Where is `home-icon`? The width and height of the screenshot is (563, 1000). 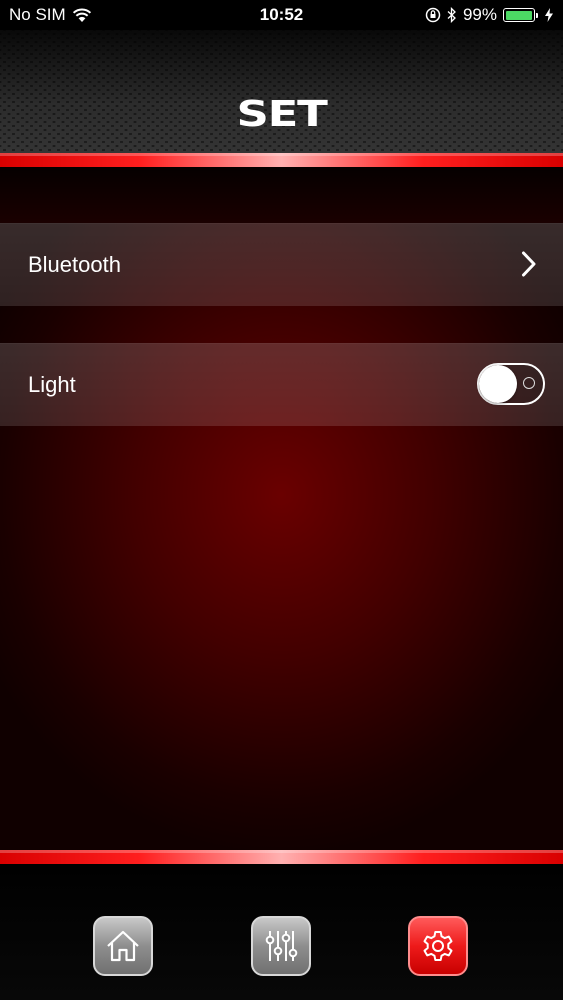 home-icon is located at coordinates (123, 946).